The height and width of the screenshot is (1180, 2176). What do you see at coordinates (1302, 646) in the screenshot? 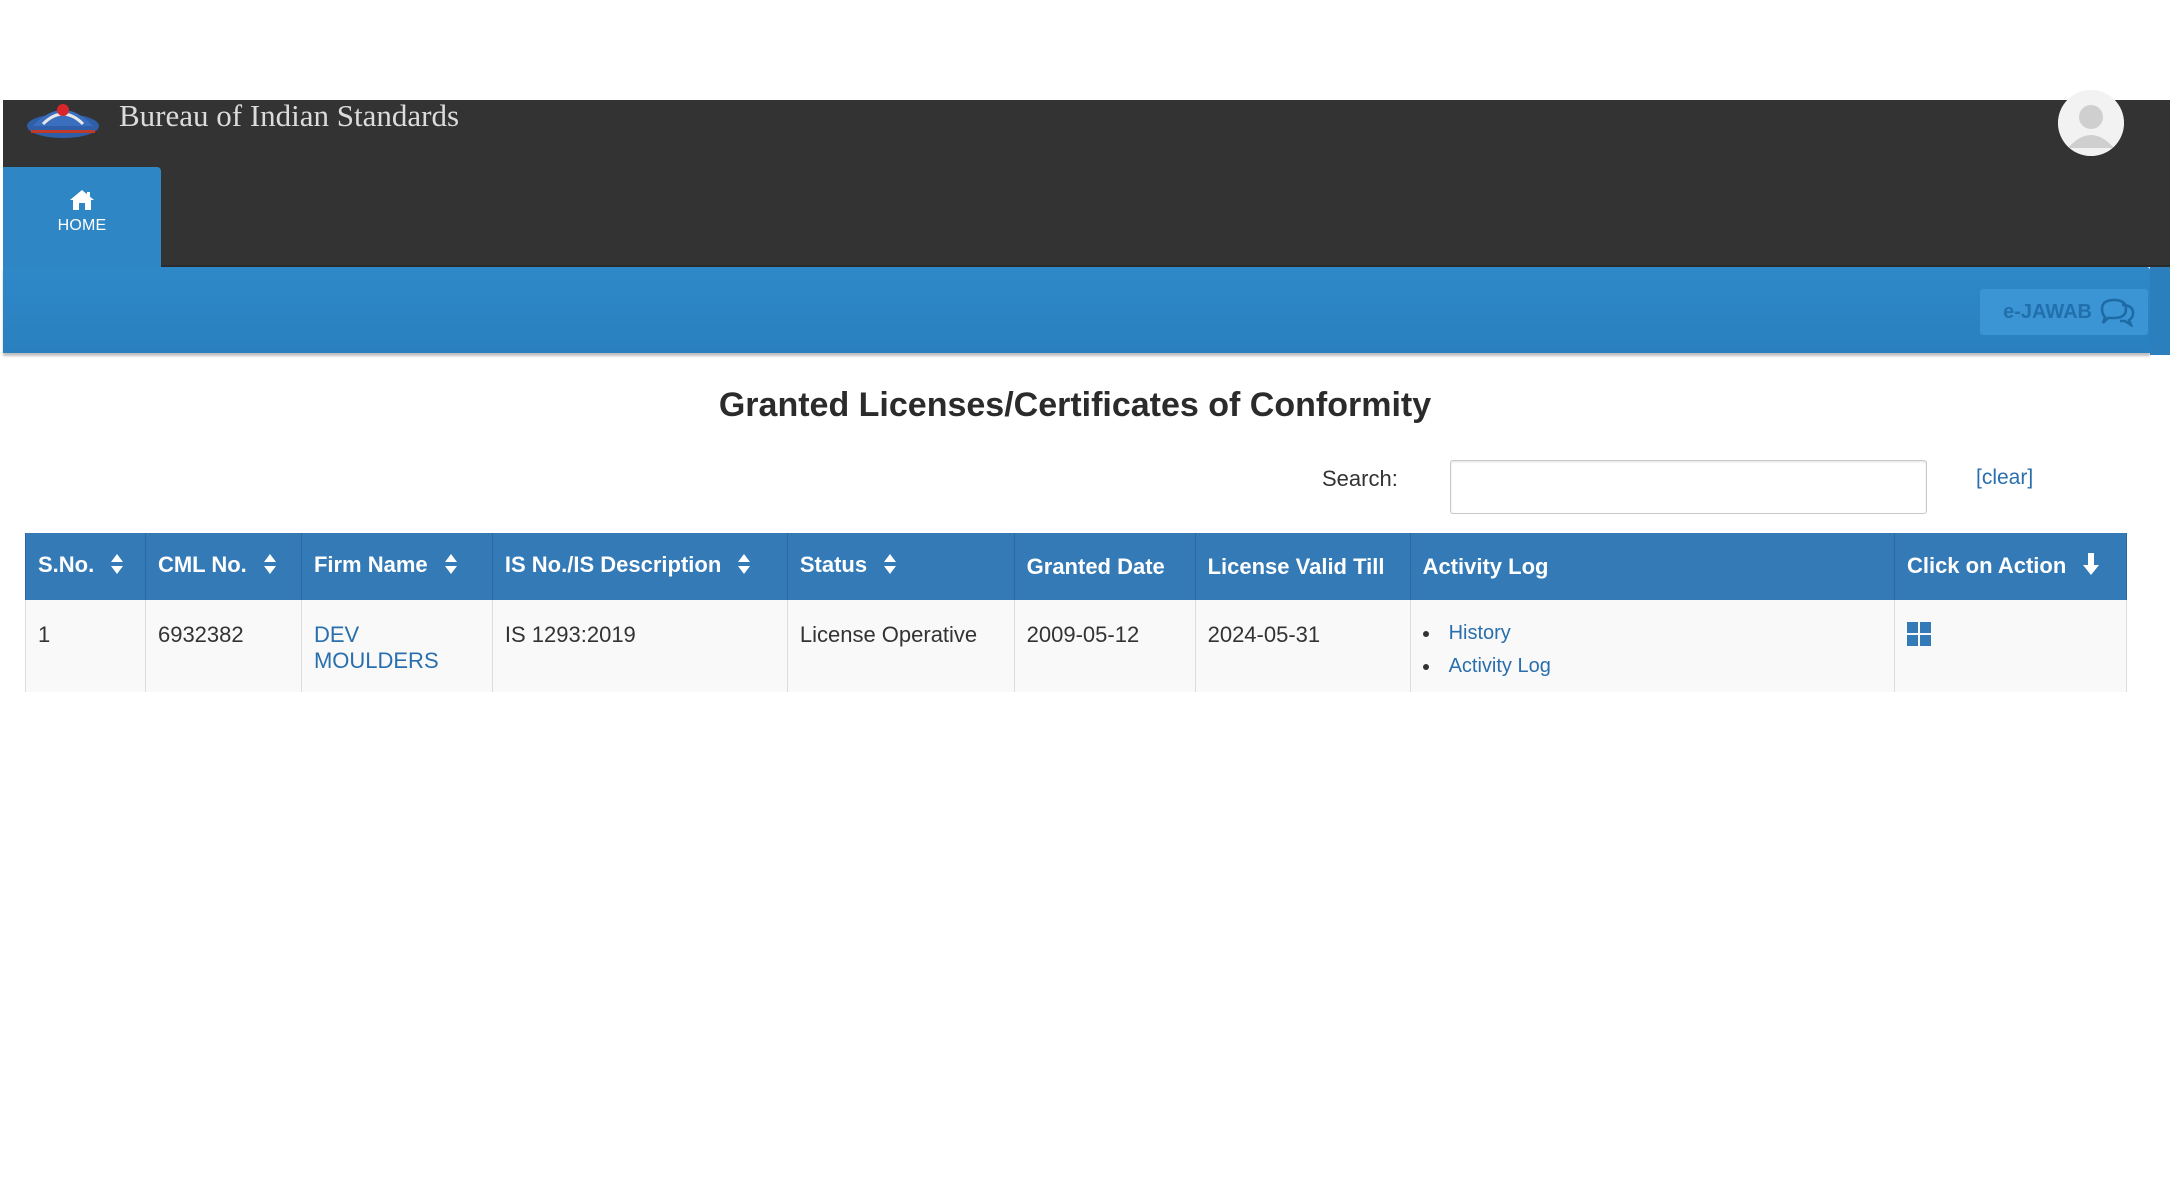
I see `cell-valid-till: 2024-05-31` at bounding box center [1302, 646].